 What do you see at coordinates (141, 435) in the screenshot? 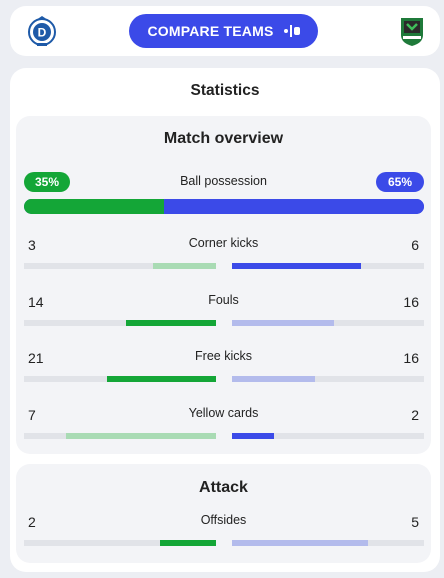
I see `yellow-cards-home-bar` at bounding box center [141, 435].